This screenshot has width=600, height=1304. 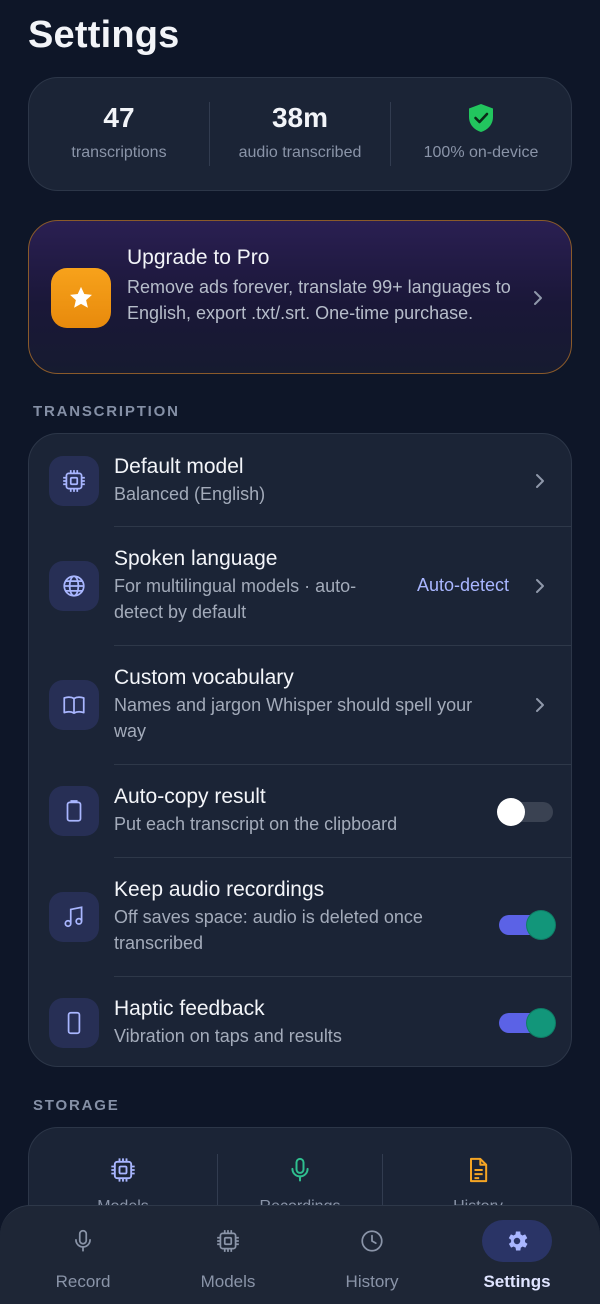 I want to click on nav-label: Settings, so click(x=517, y=1281).